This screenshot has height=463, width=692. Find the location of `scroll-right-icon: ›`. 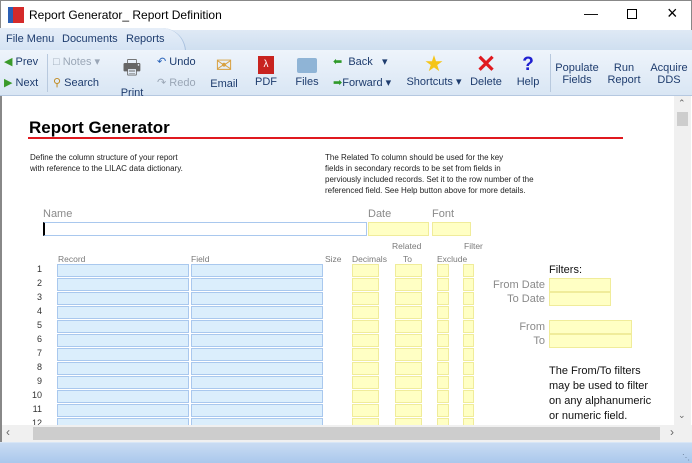

scroll-right-icon: › is located at coordinates (672, 432).